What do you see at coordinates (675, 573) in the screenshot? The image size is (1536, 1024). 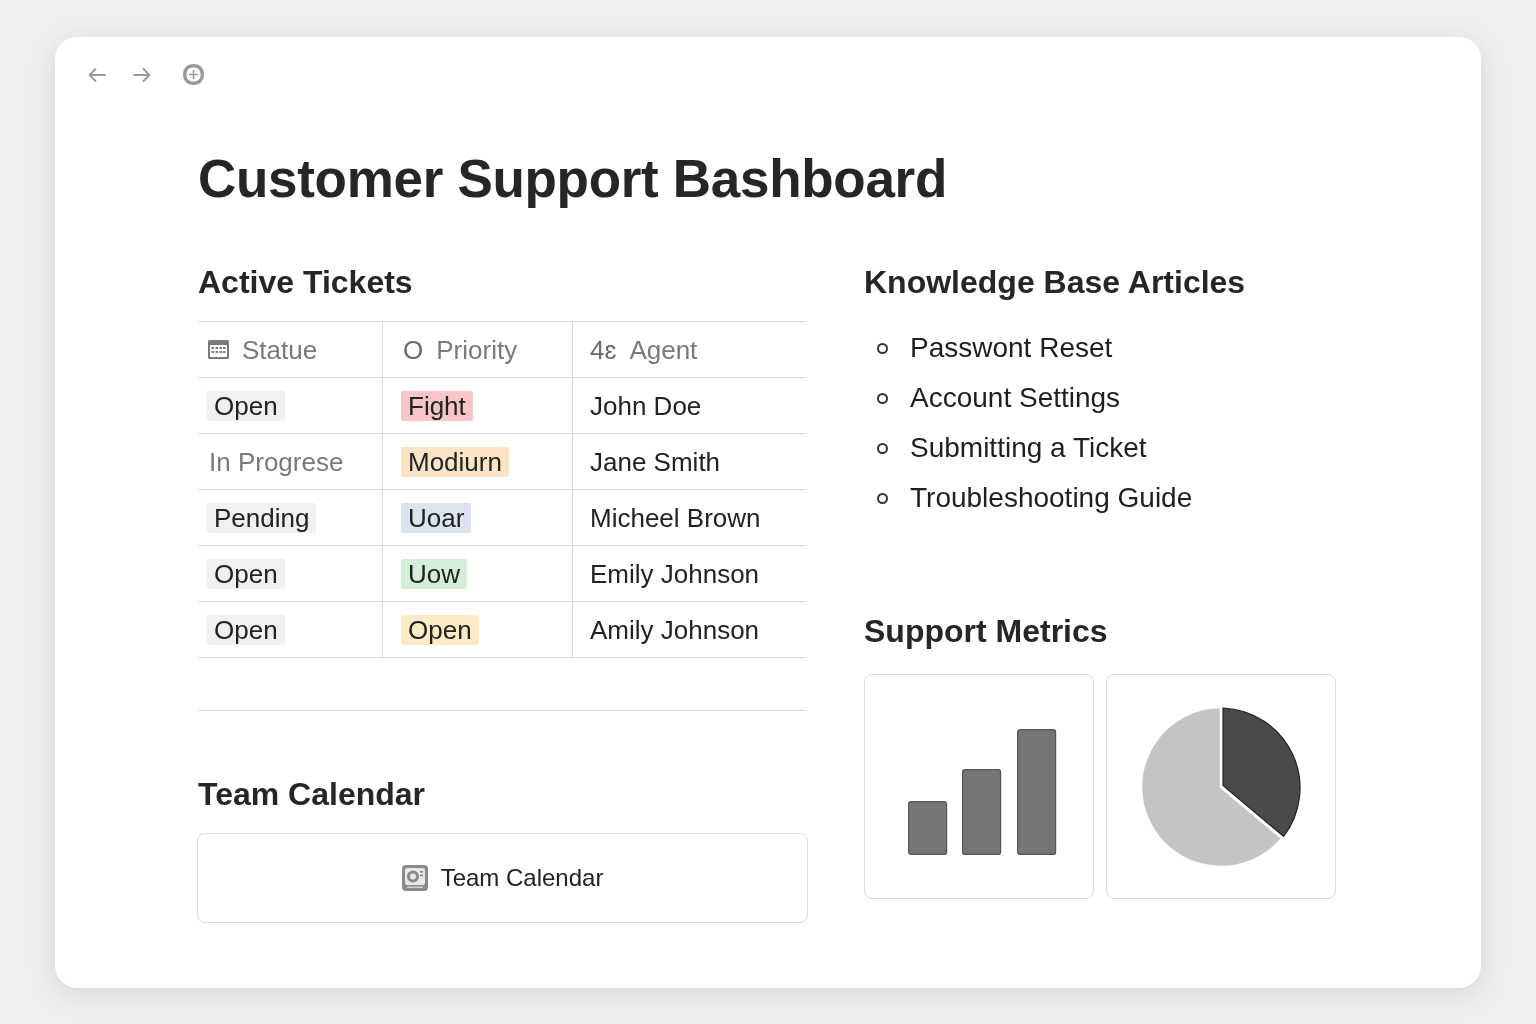 I see `agent-name: Emily Johnson` at bounding box center [675, 573].